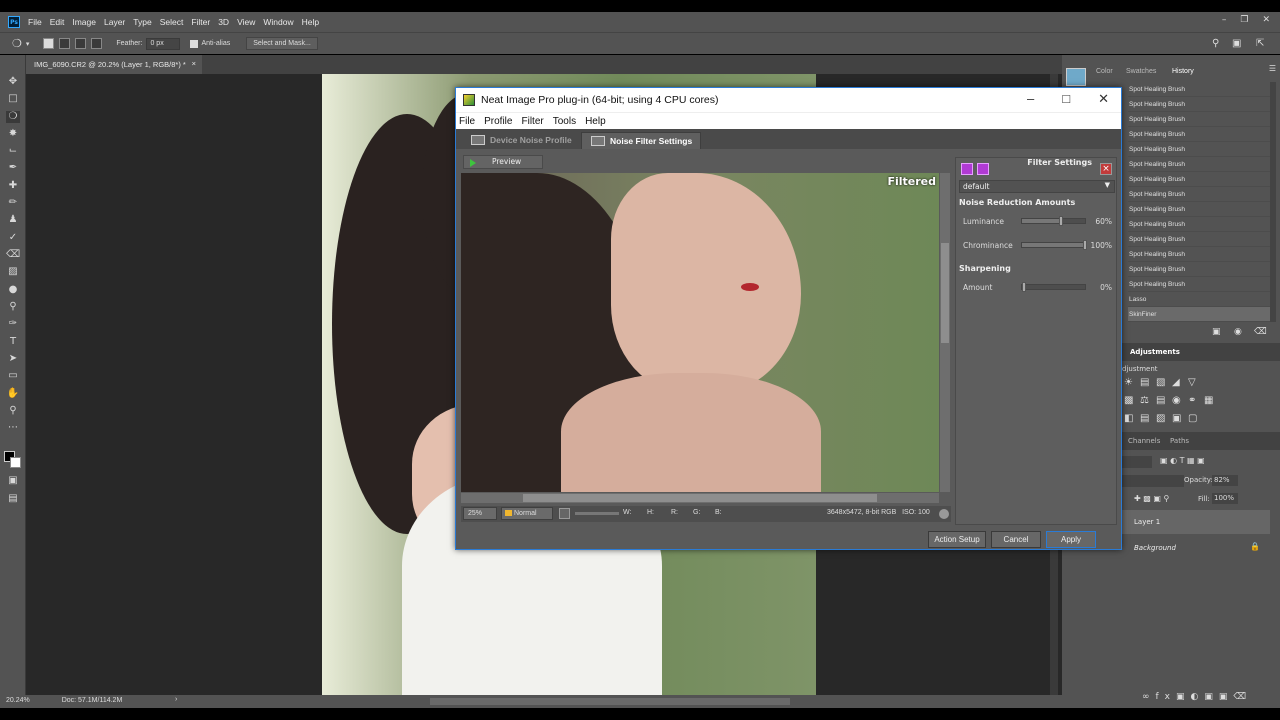  Describe the element at coordinates (97, 43) in the screenshot. I see `intersect-selection-icon` at that location.